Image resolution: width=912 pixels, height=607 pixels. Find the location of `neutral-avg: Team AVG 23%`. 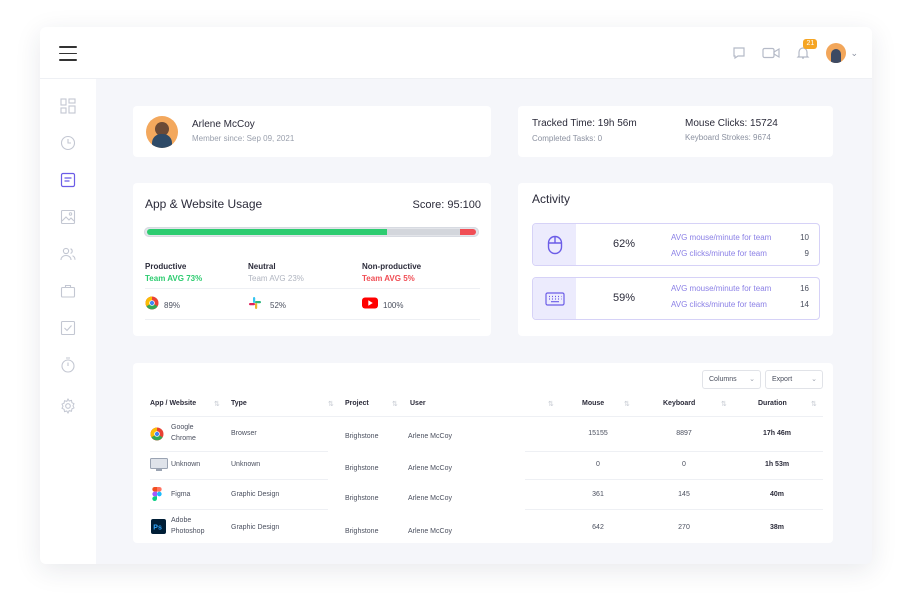

neutral-avg: Team AVG 23% is located at coordinates (276, 278).